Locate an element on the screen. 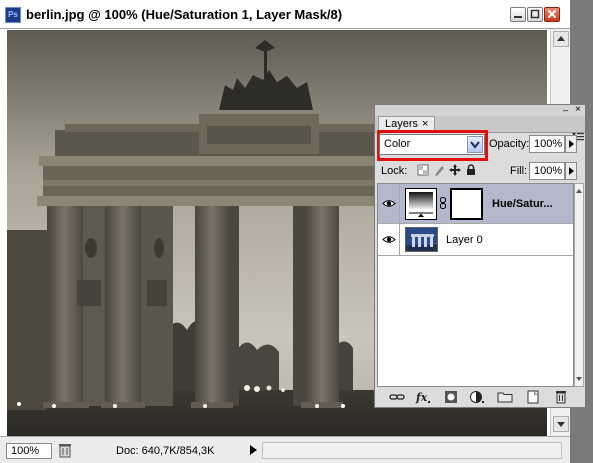  lock-image-pixels-icon is located at coordinates (439, 170).